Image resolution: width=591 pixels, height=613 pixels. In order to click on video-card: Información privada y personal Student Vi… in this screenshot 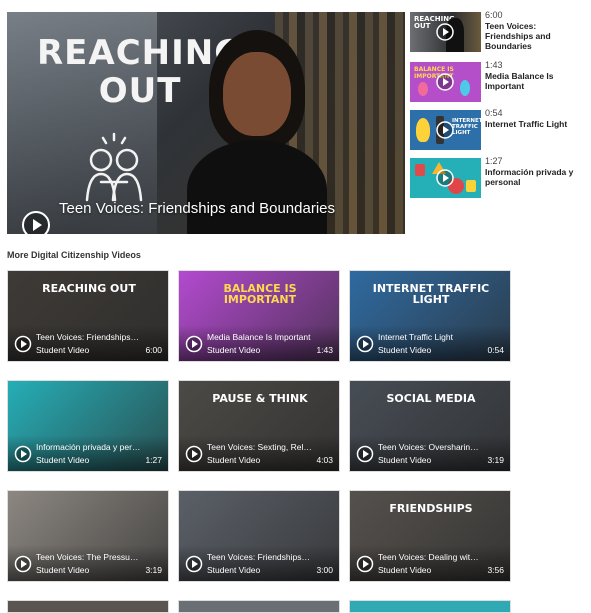, I will do `click(88, 426)`.